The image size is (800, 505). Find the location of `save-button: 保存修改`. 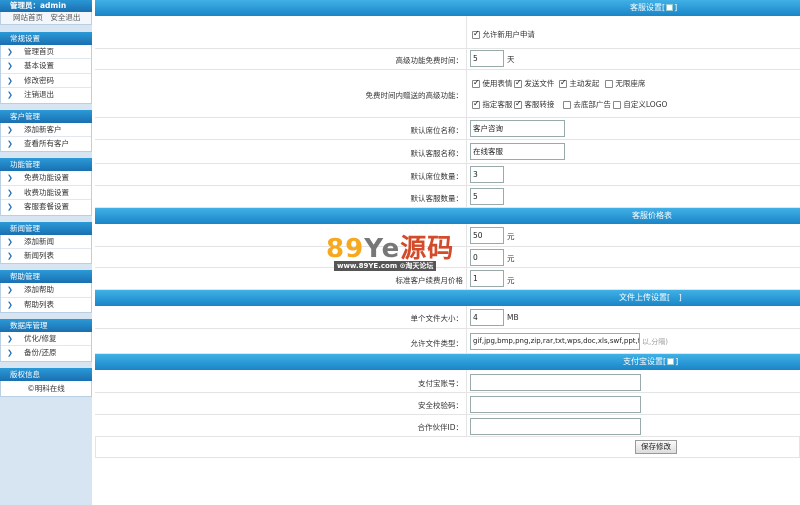

save-button: 保存修改 is located at coordinates (656, 447).